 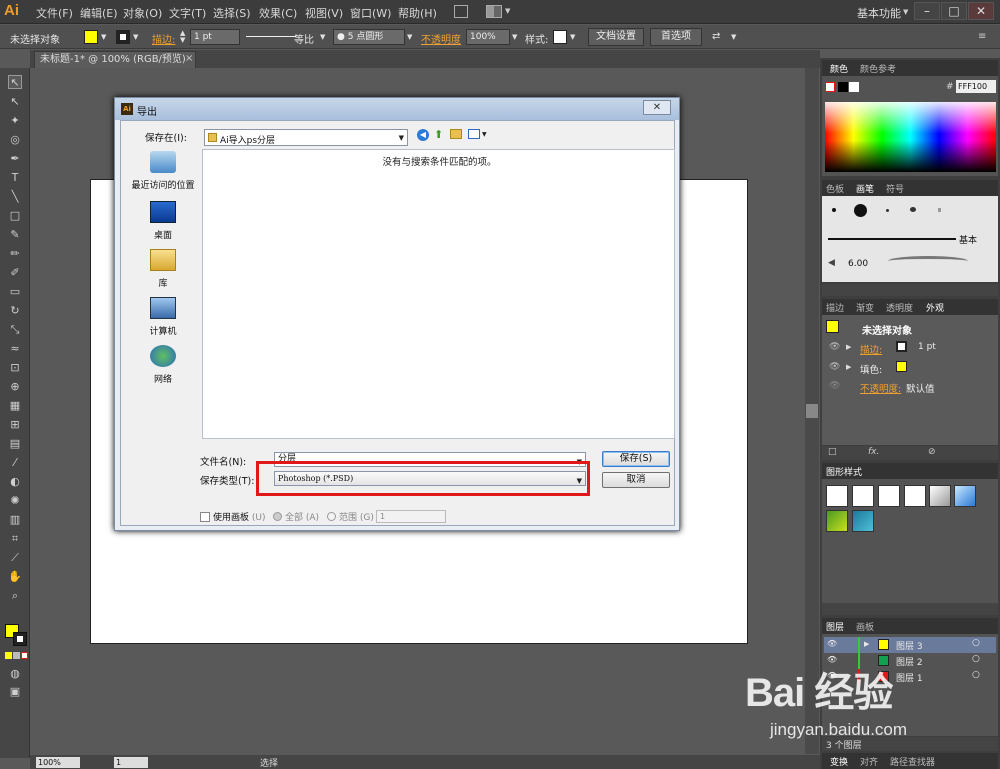 I want to click on eraser-tool-icon: ▭, so click(x=15, y=292).